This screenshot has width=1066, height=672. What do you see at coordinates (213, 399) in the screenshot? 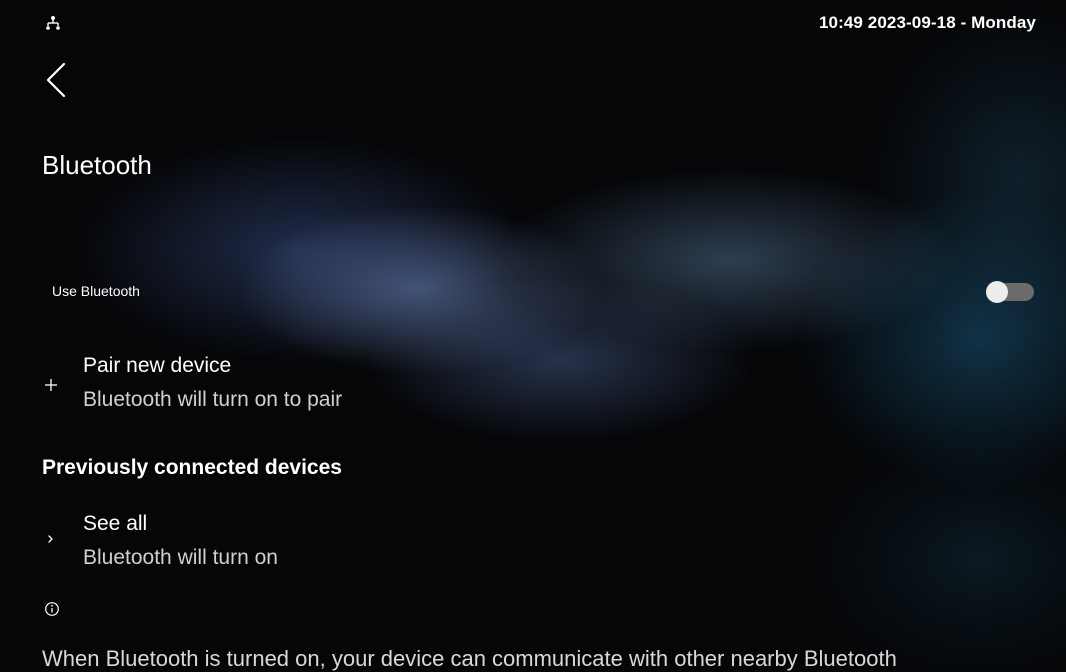
I see `pair-new-device-summary: Bluetooth will turn on to pair` at bounding box center [213, 399].